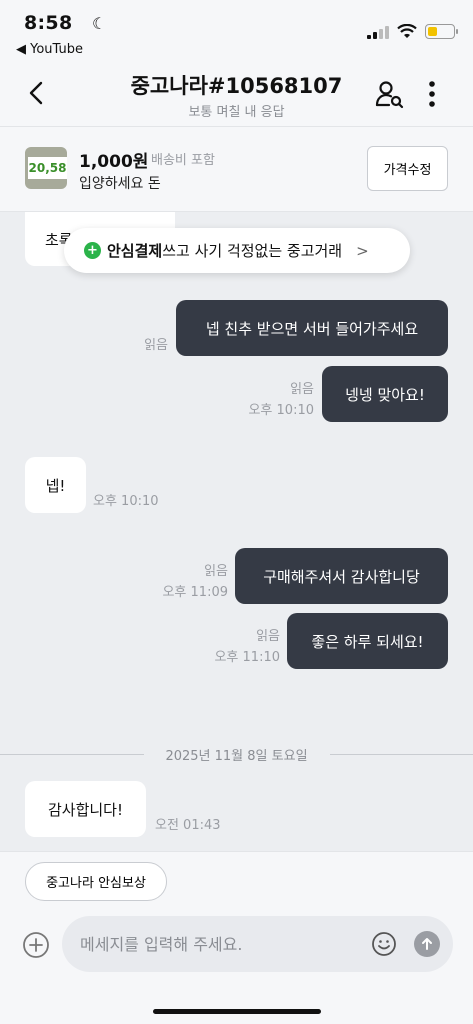  I want to click on home-indicator, so click(237, 1011).